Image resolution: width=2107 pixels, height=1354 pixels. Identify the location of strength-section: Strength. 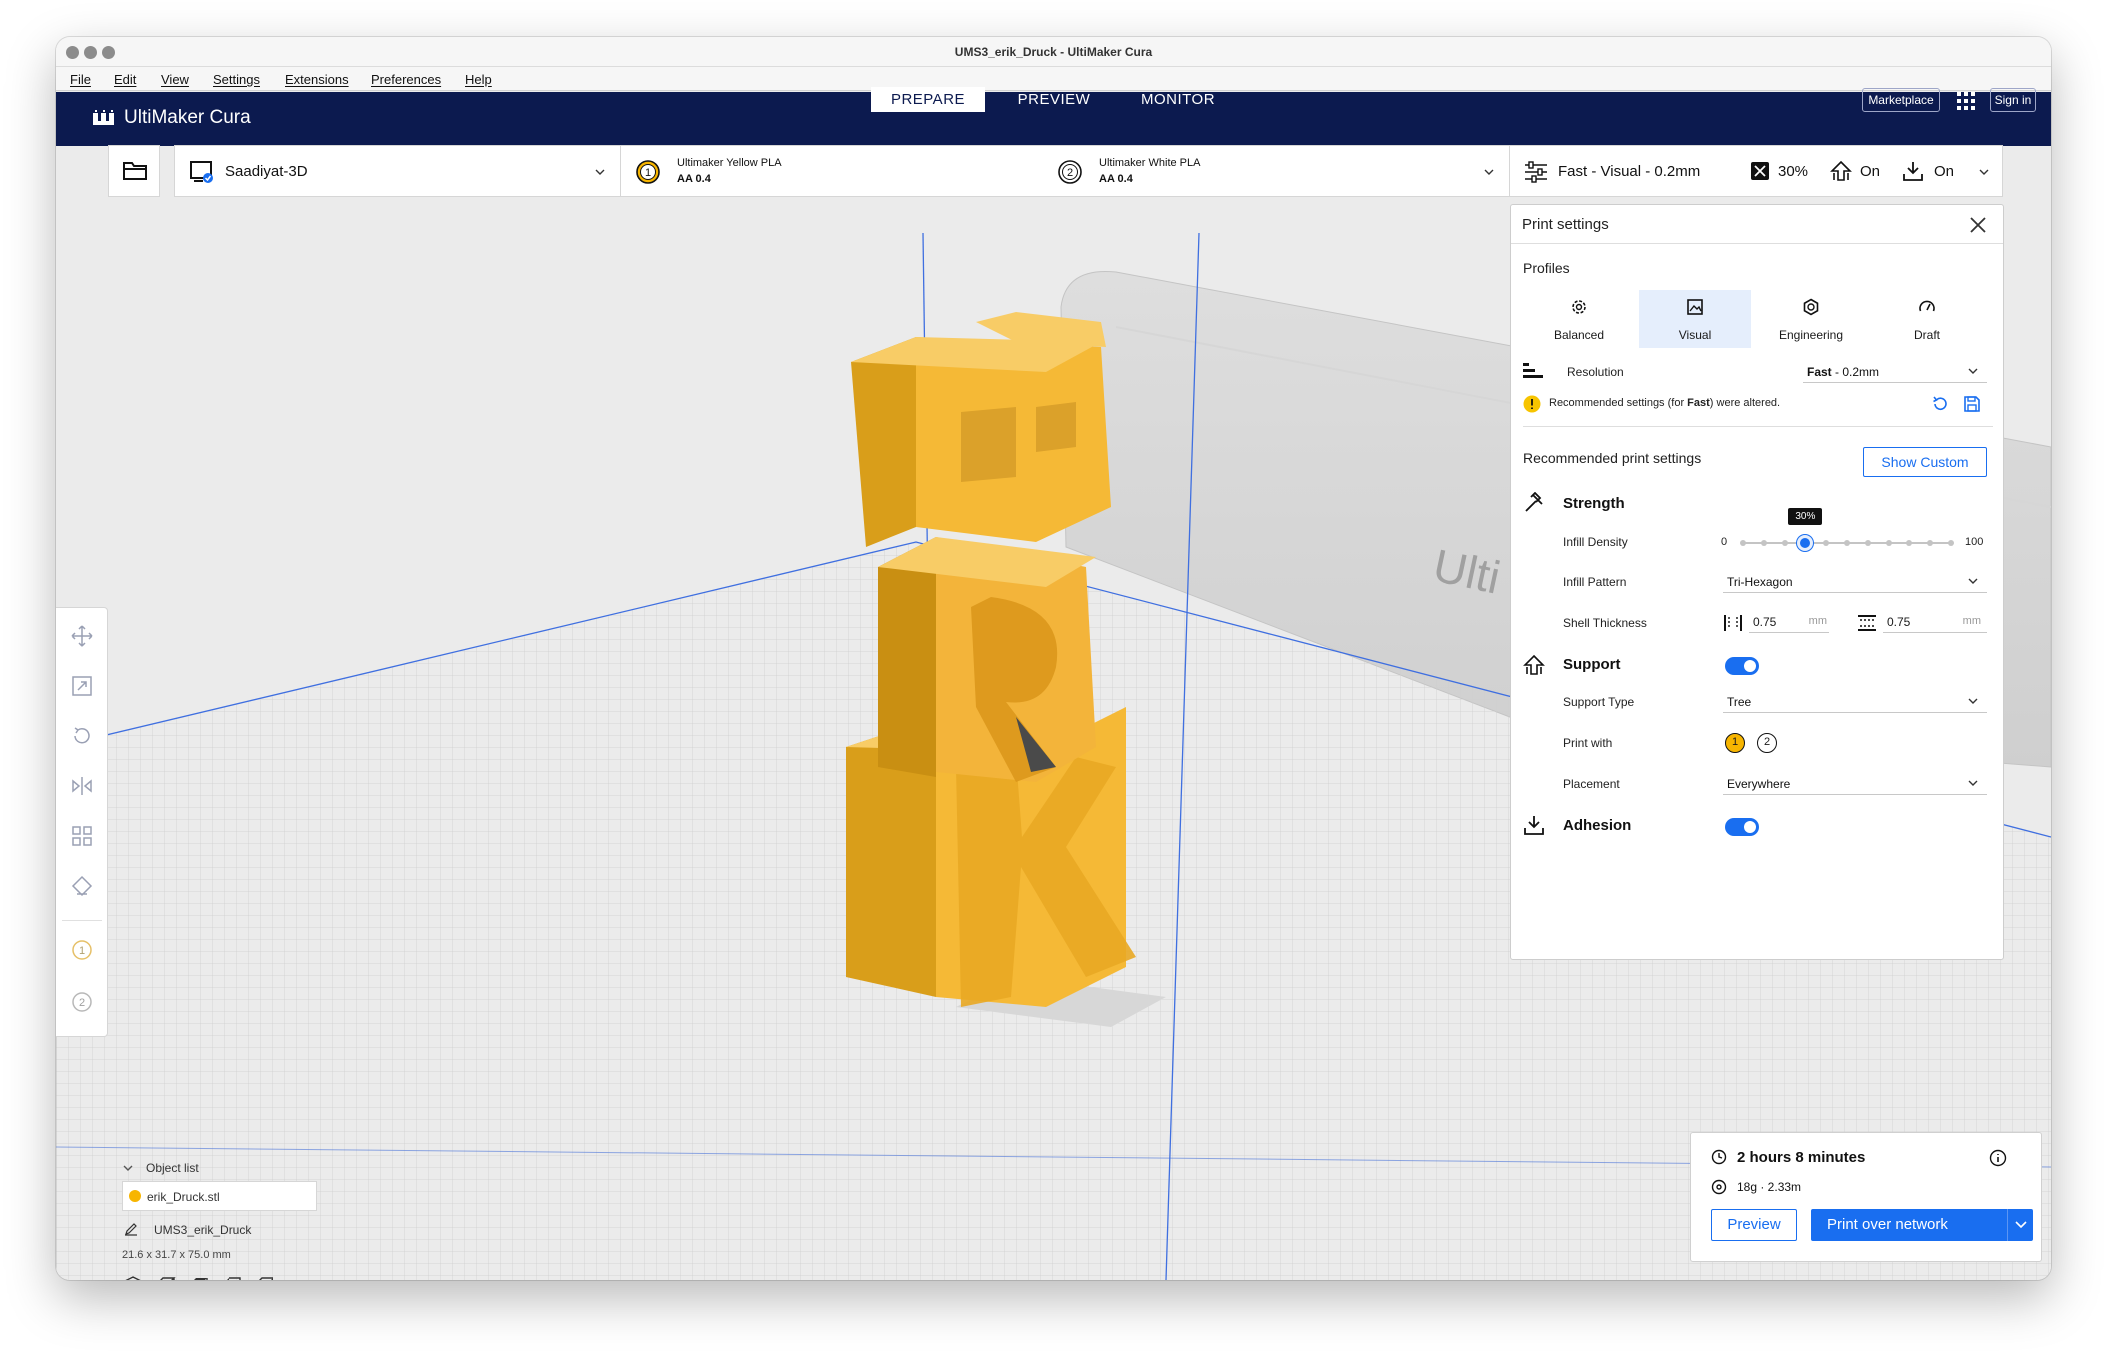
(1594, 503).